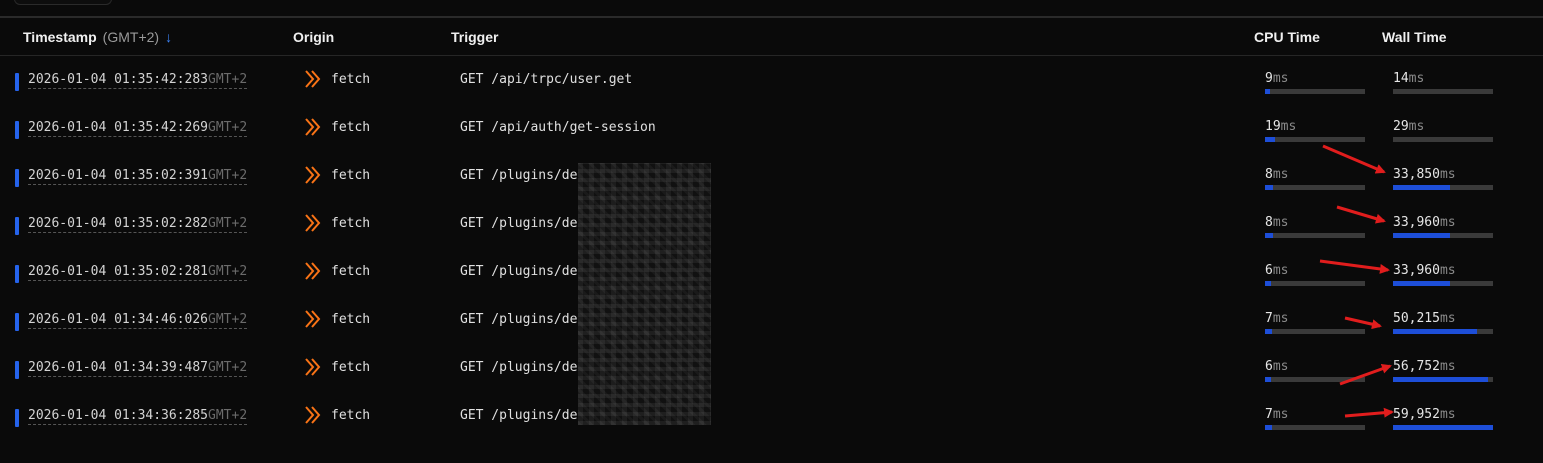 Image resolution: width=1543 pixels, height=463 pixels. What do you see at coordinates (118, 271) in the screenshot?
I see `timestamp-value: 2026-01-04 01:35:02:281` at bounding box center [118, 271].